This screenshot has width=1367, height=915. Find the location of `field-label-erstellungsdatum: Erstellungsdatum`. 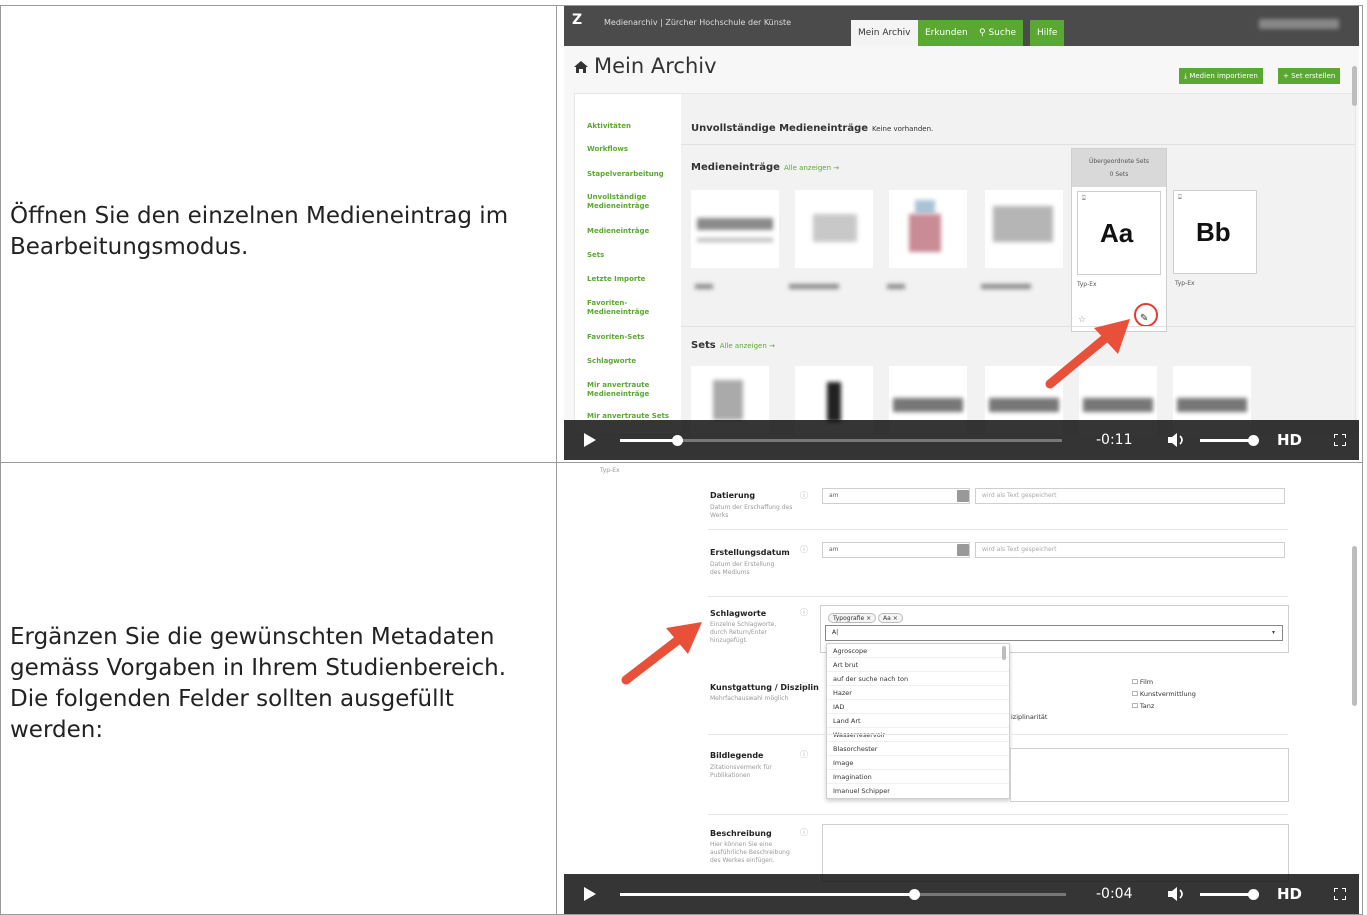

field-label-erstellungsdatum: Erstellungsdatum is located at coordinates (750, 552).